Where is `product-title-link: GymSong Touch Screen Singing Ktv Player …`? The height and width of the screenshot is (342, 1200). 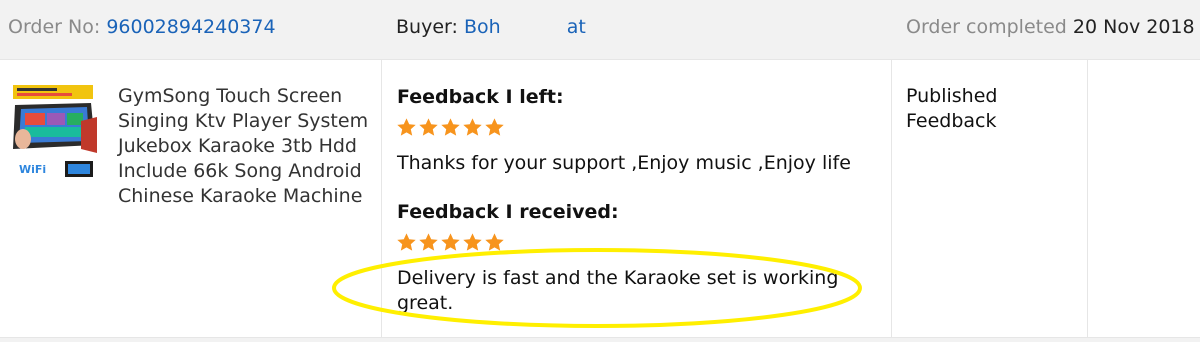
product-title-link: GymSong Touch Screen Singing Ktv Player … is located at coordinates (245, 146).